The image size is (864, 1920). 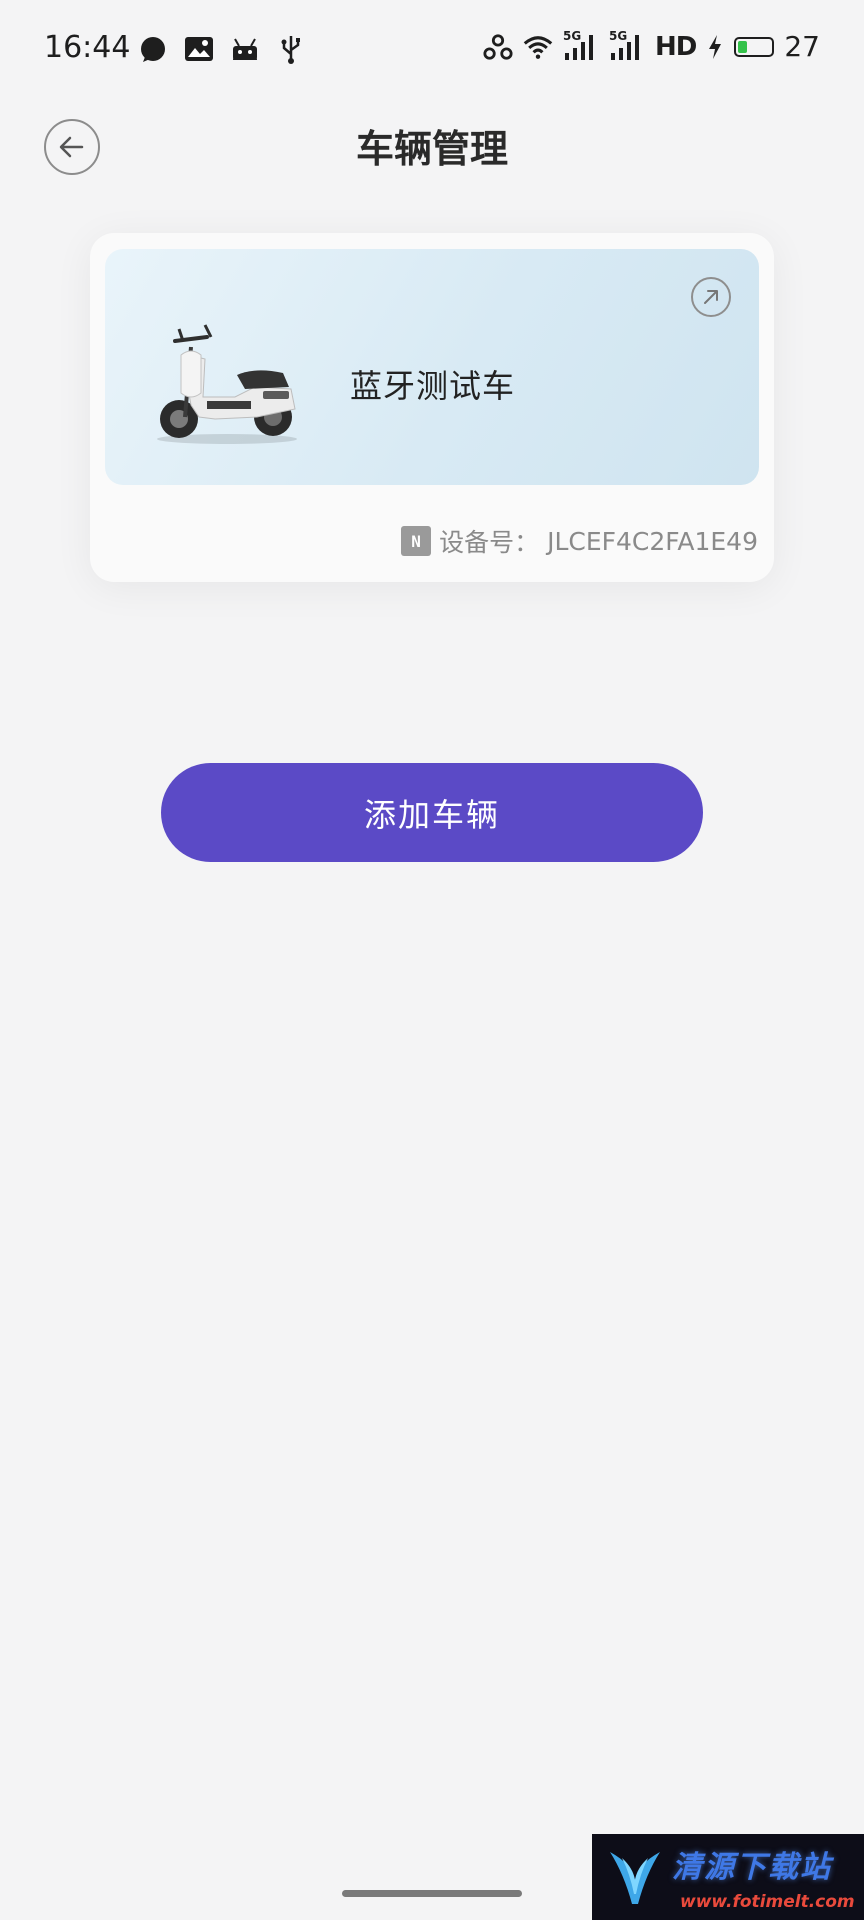 I want to click on page-title: 车辆管理, so click(x=431, y=149).